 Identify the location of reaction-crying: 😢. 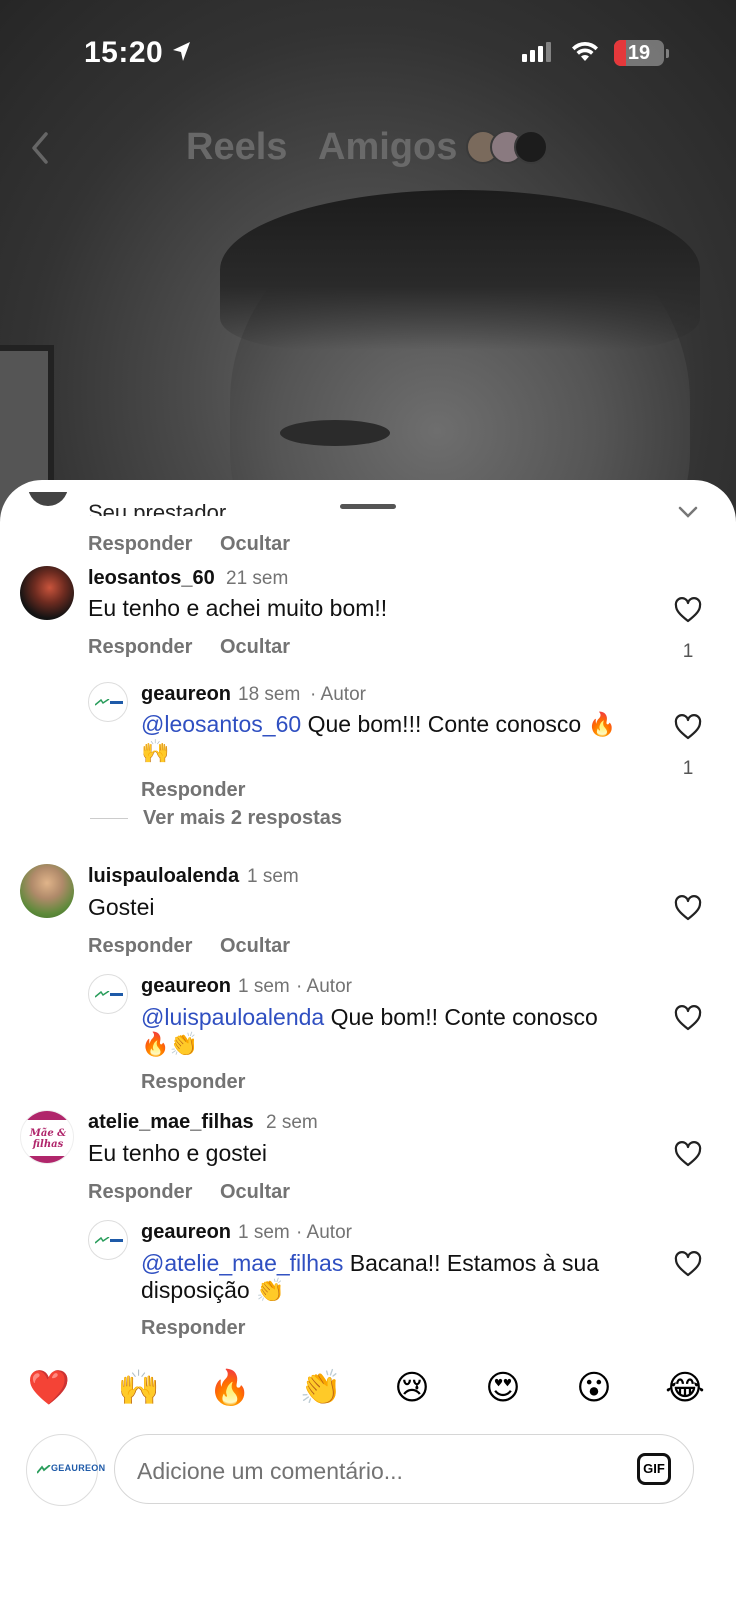
(412, 1388).